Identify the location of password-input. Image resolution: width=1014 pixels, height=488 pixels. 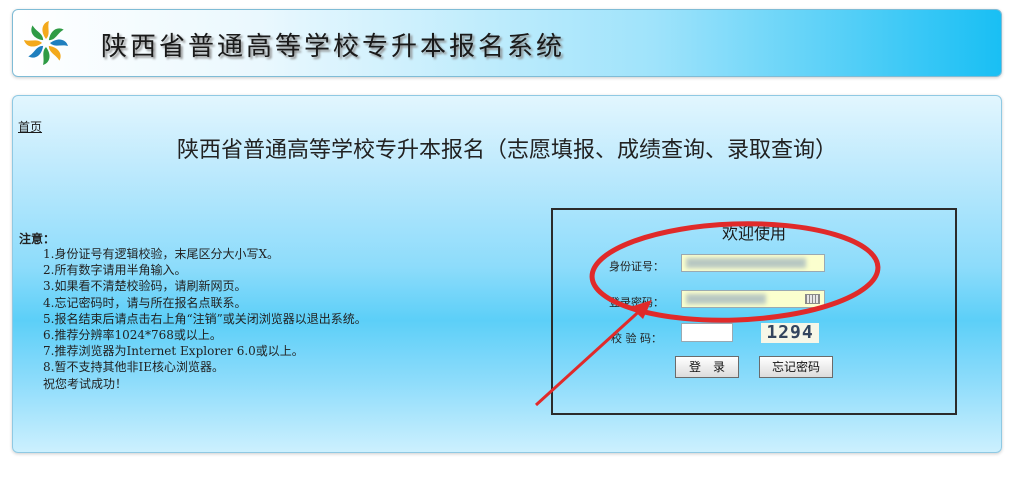
(753, 299).